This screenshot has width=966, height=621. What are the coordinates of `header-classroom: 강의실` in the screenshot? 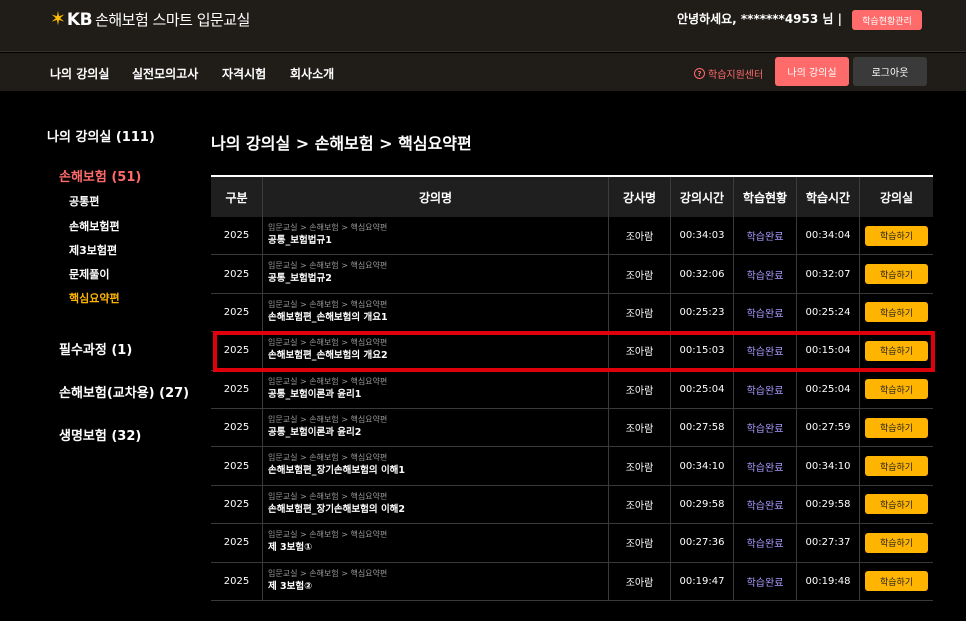 It's located at (896, 197).